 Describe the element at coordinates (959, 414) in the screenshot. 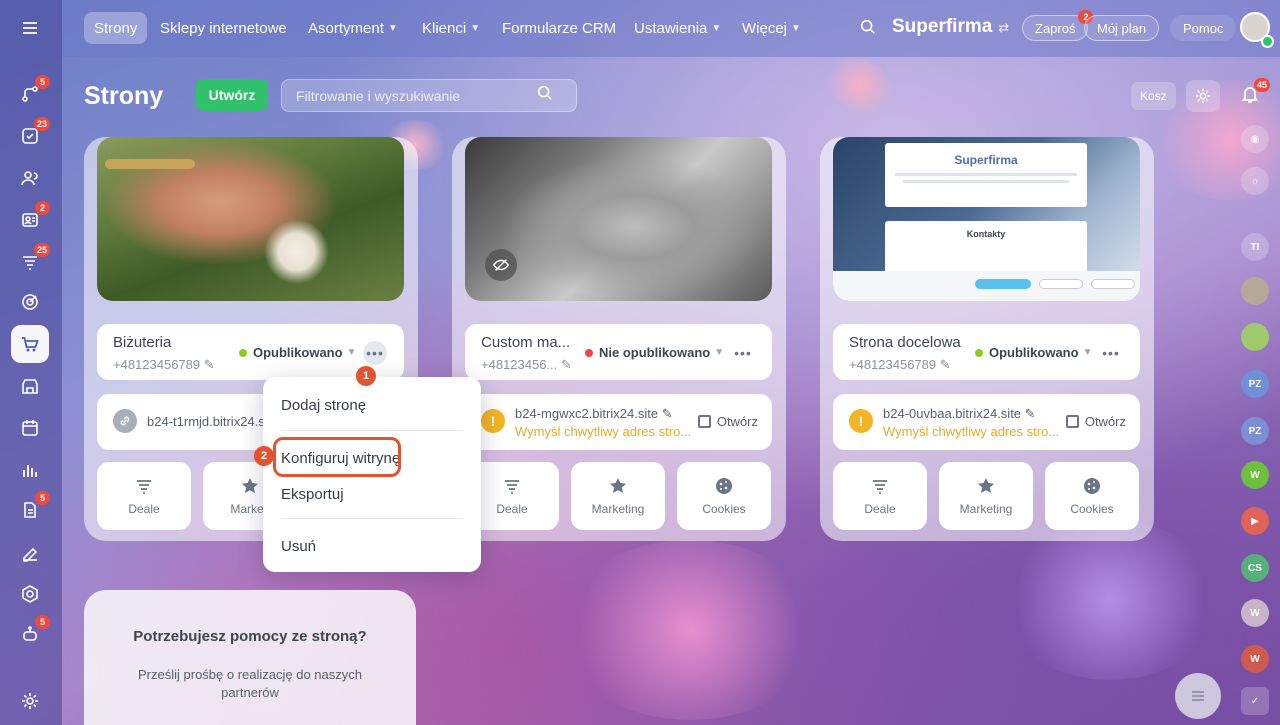

I see `site-domain: b24-0uvbaa.bitrix24.site ✎` at that location.